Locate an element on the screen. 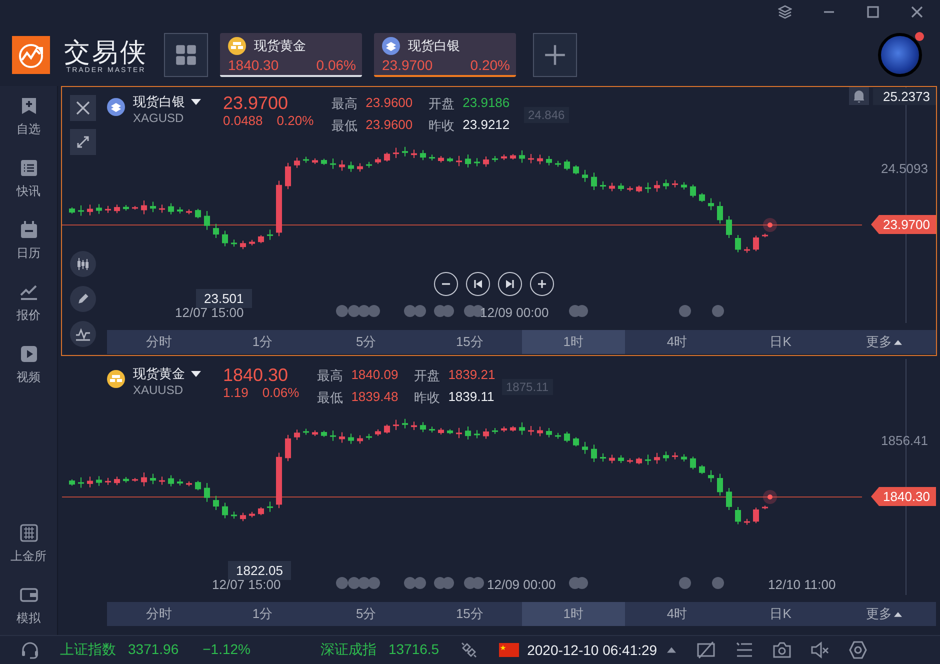 This screenshot has width=940, height=664. indicator-button is located at coordinates (83, 334).